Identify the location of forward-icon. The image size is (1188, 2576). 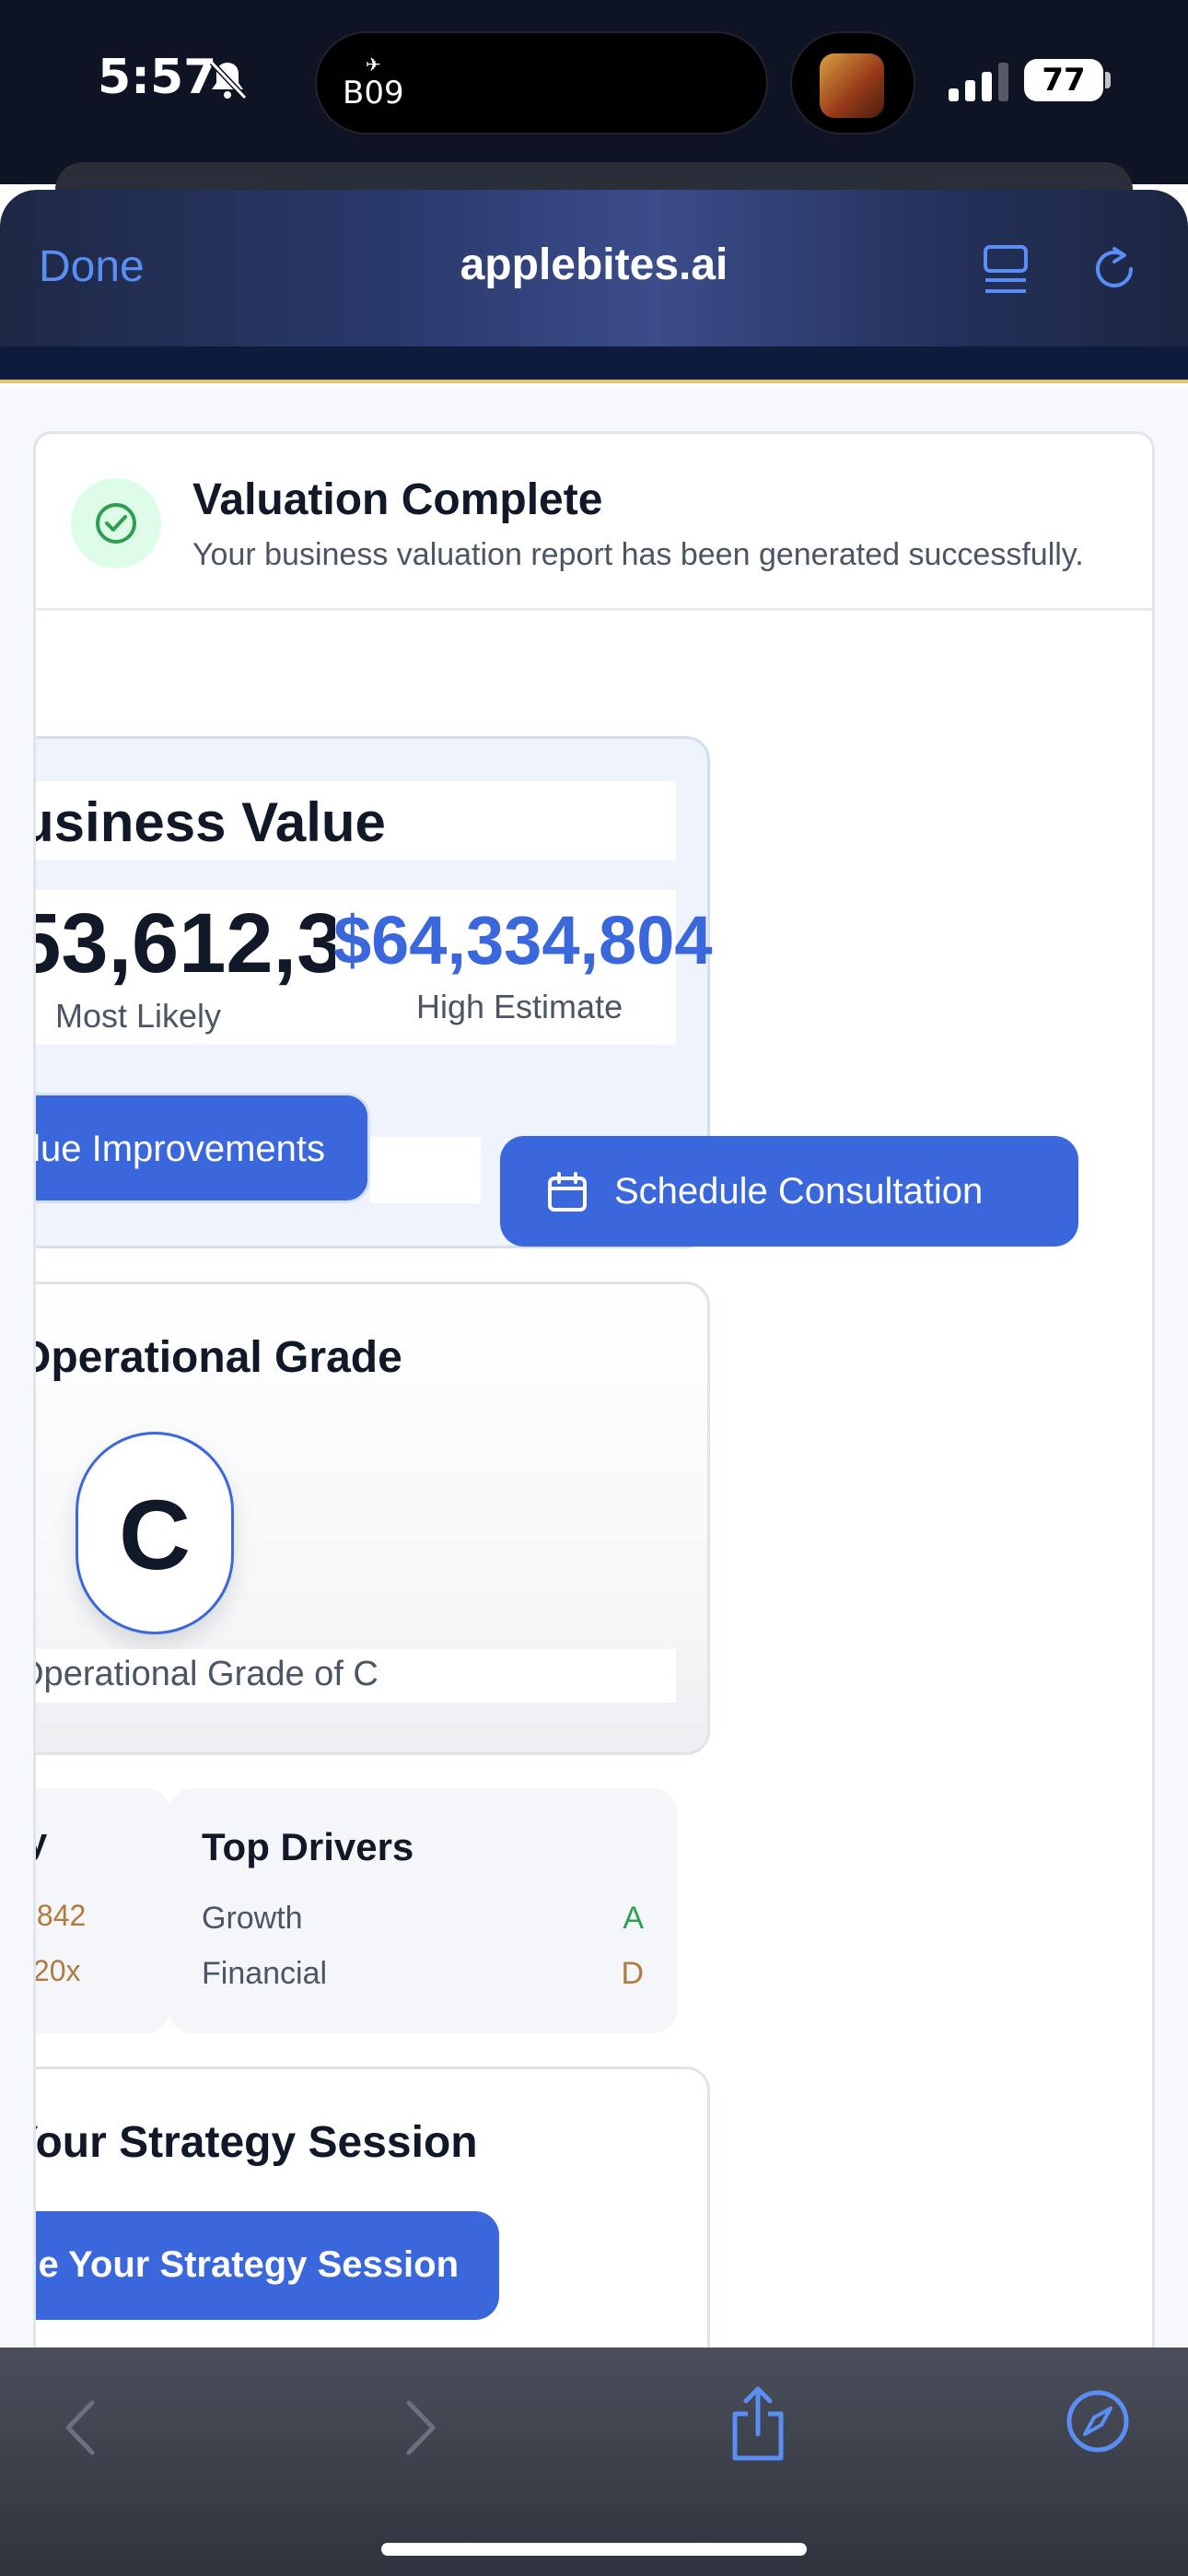
(421, 2427).